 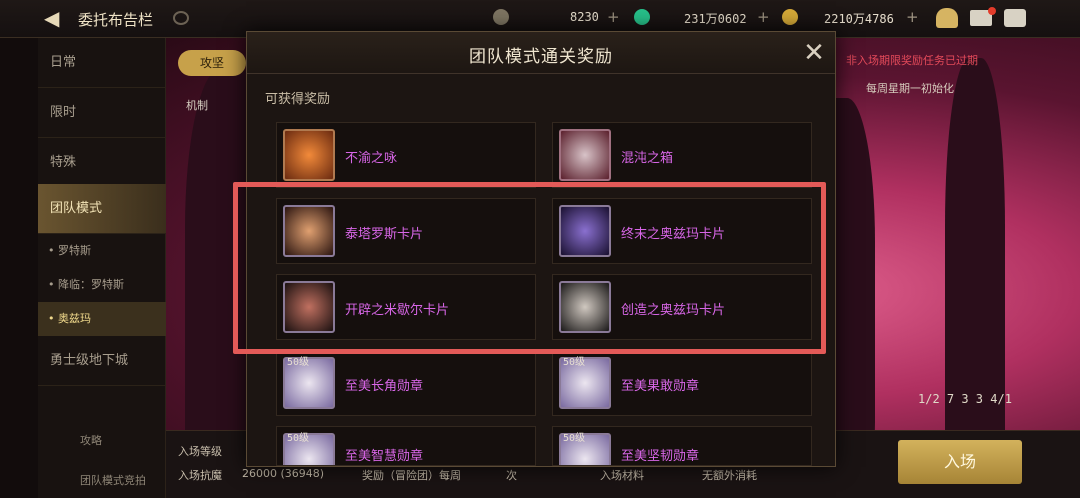 What do you see at coordinates (660, 386) in the screenshot?
I see `reward-name: 至美果敢勋章` at bounding box center [660, 386].